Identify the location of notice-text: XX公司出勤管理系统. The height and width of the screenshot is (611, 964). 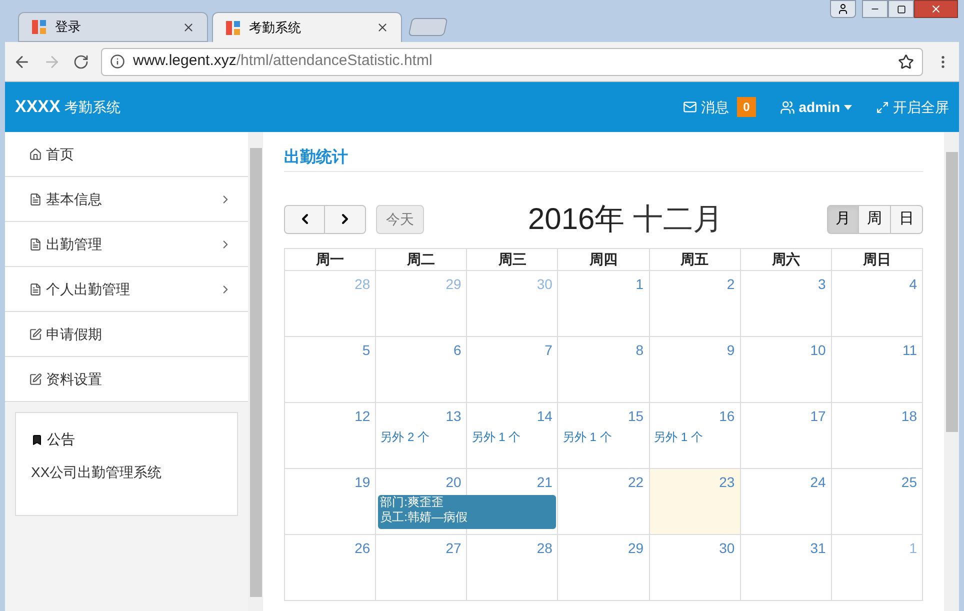
(97, 472).